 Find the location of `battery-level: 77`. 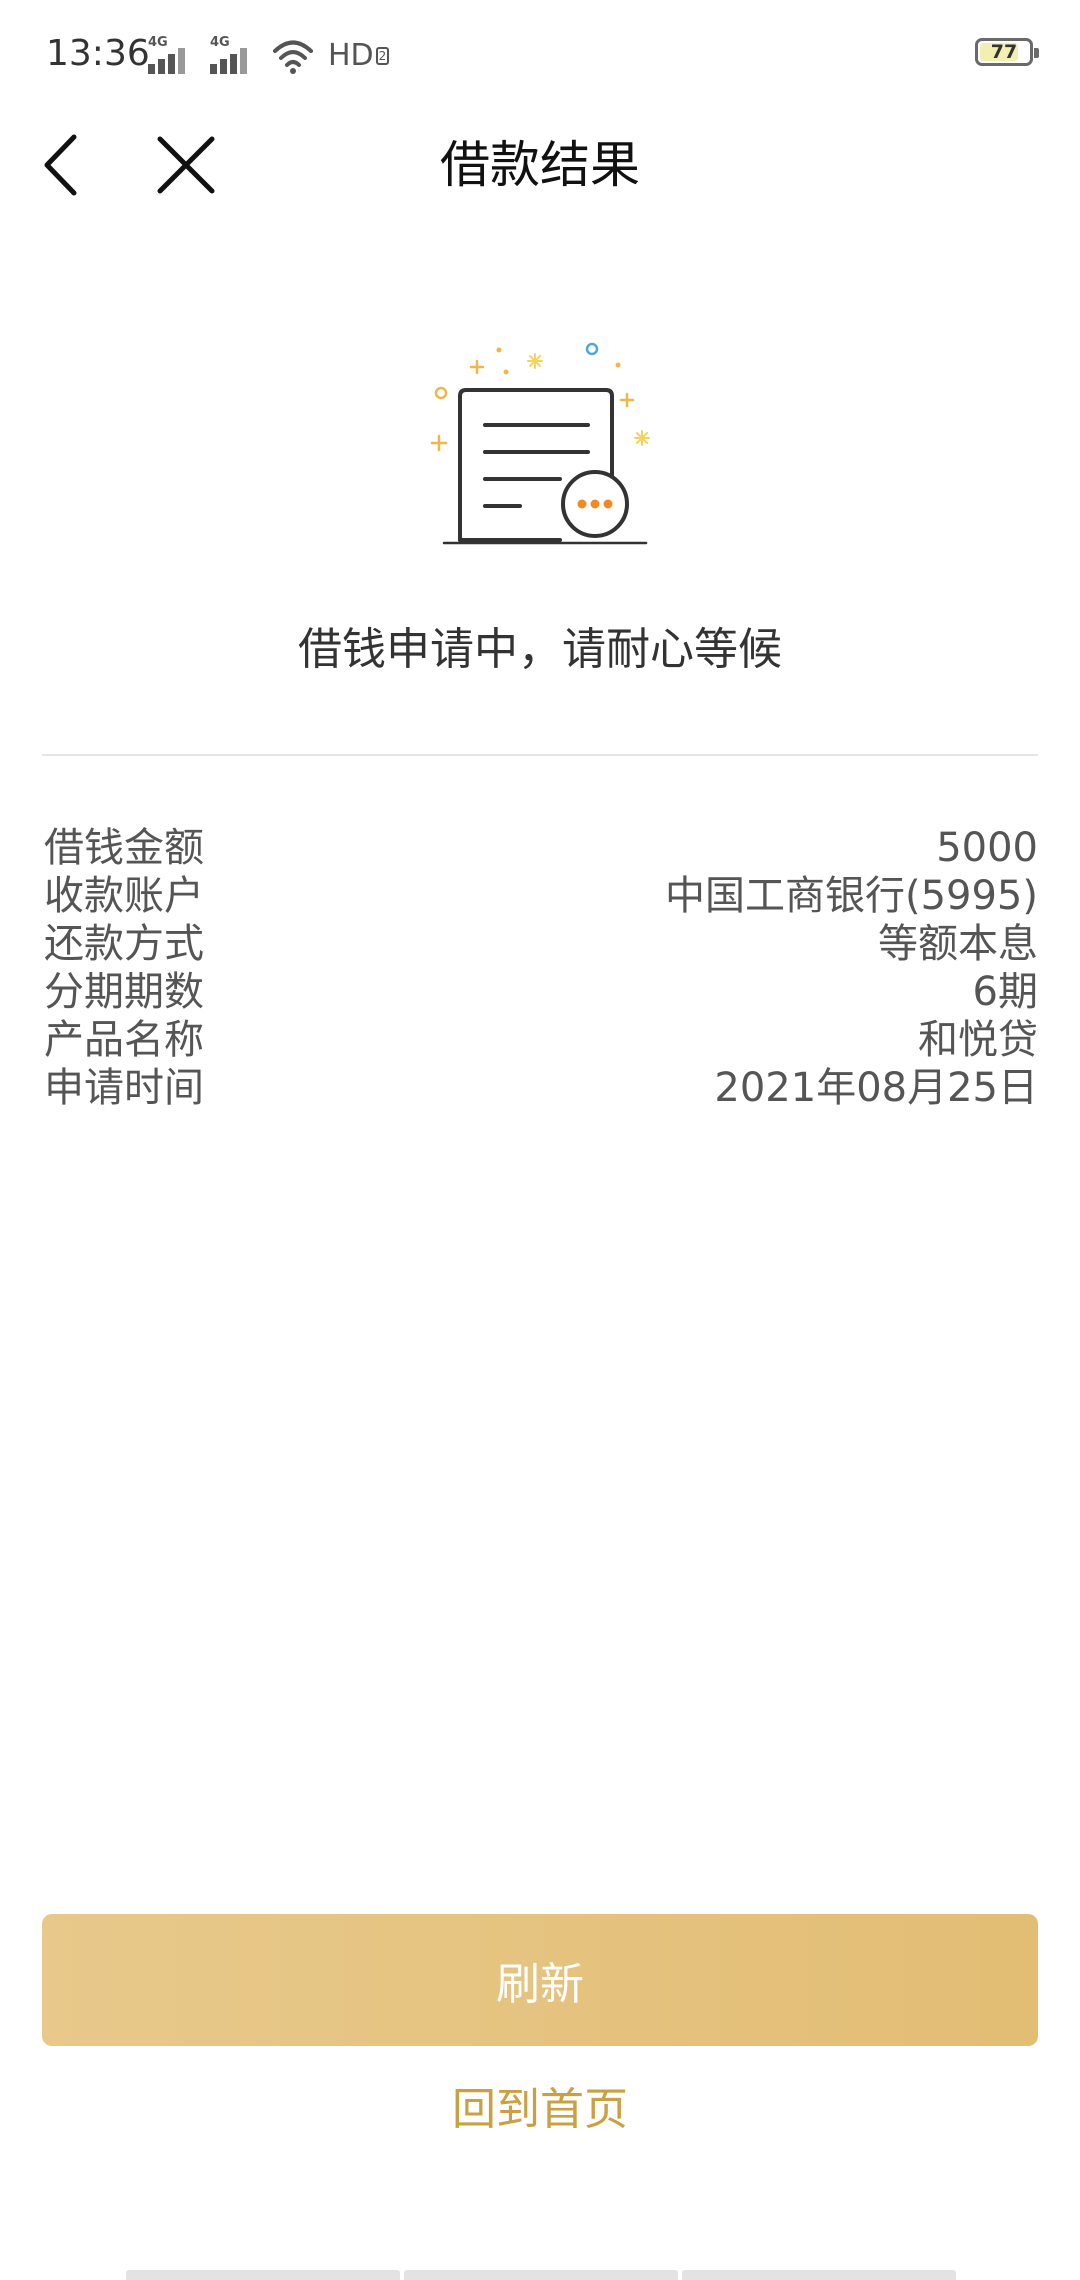

battery-level: 77 is located at coordinates (1004, 52).